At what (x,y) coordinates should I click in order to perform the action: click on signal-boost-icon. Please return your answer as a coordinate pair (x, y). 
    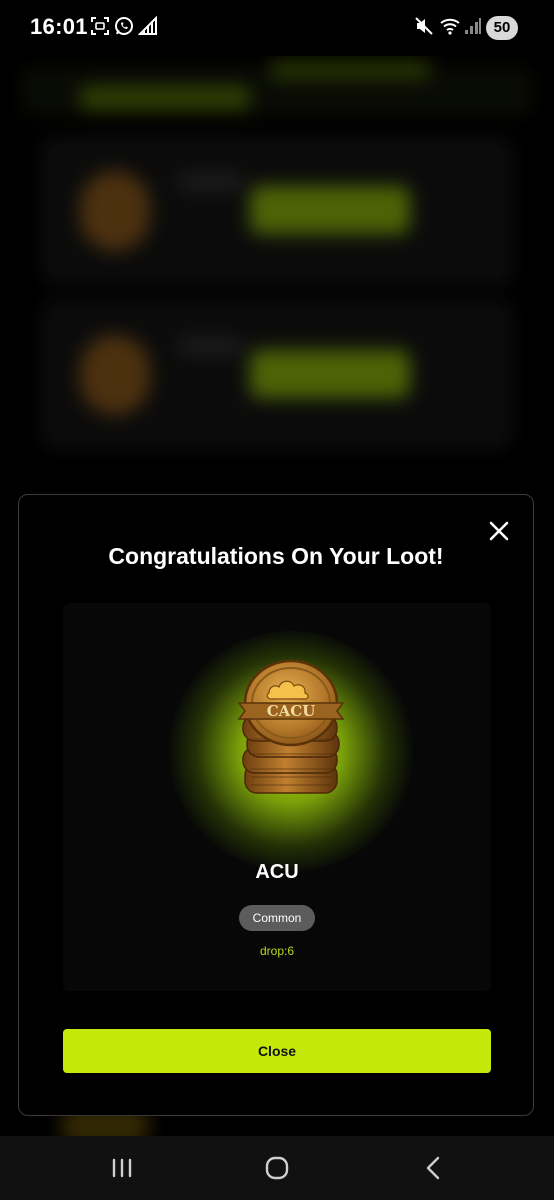
    Looking at the image, I should click on (149, 26).